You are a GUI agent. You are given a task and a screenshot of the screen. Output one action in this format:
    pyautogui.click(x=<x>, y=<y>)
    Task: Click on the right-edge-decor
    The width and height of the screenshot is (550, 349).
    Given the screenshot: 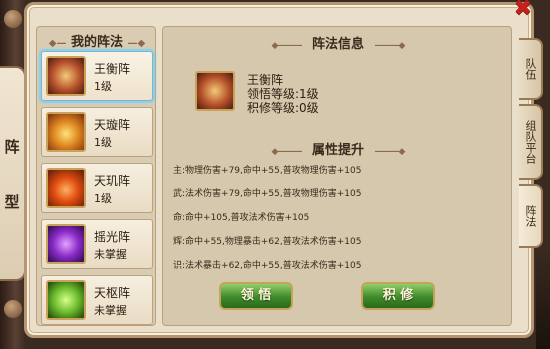 What is the action you would take?
    pyautogui.click(x=543, y=299)
    